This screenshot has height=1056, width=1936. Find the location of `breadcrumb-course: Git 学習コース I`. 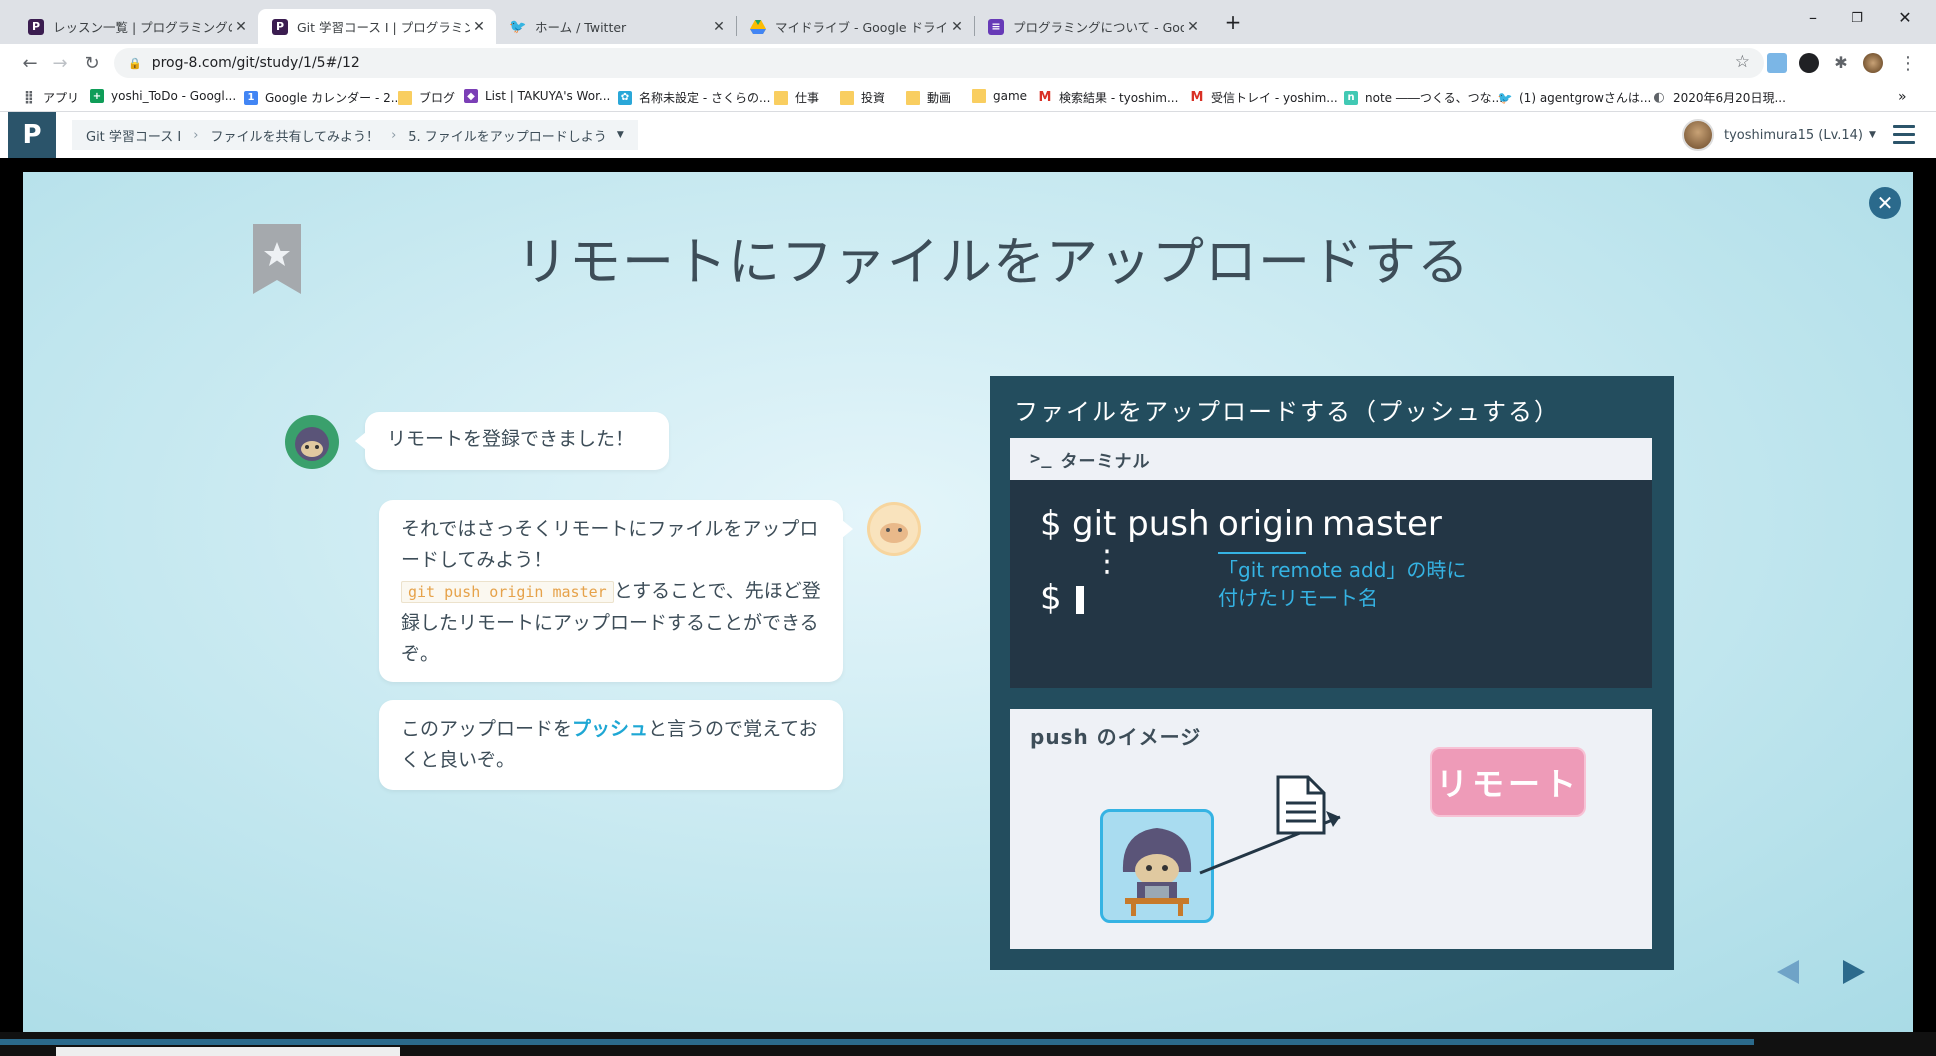

breadcrumb-course: Git 学習コース I is located at coordinates (133, 135).